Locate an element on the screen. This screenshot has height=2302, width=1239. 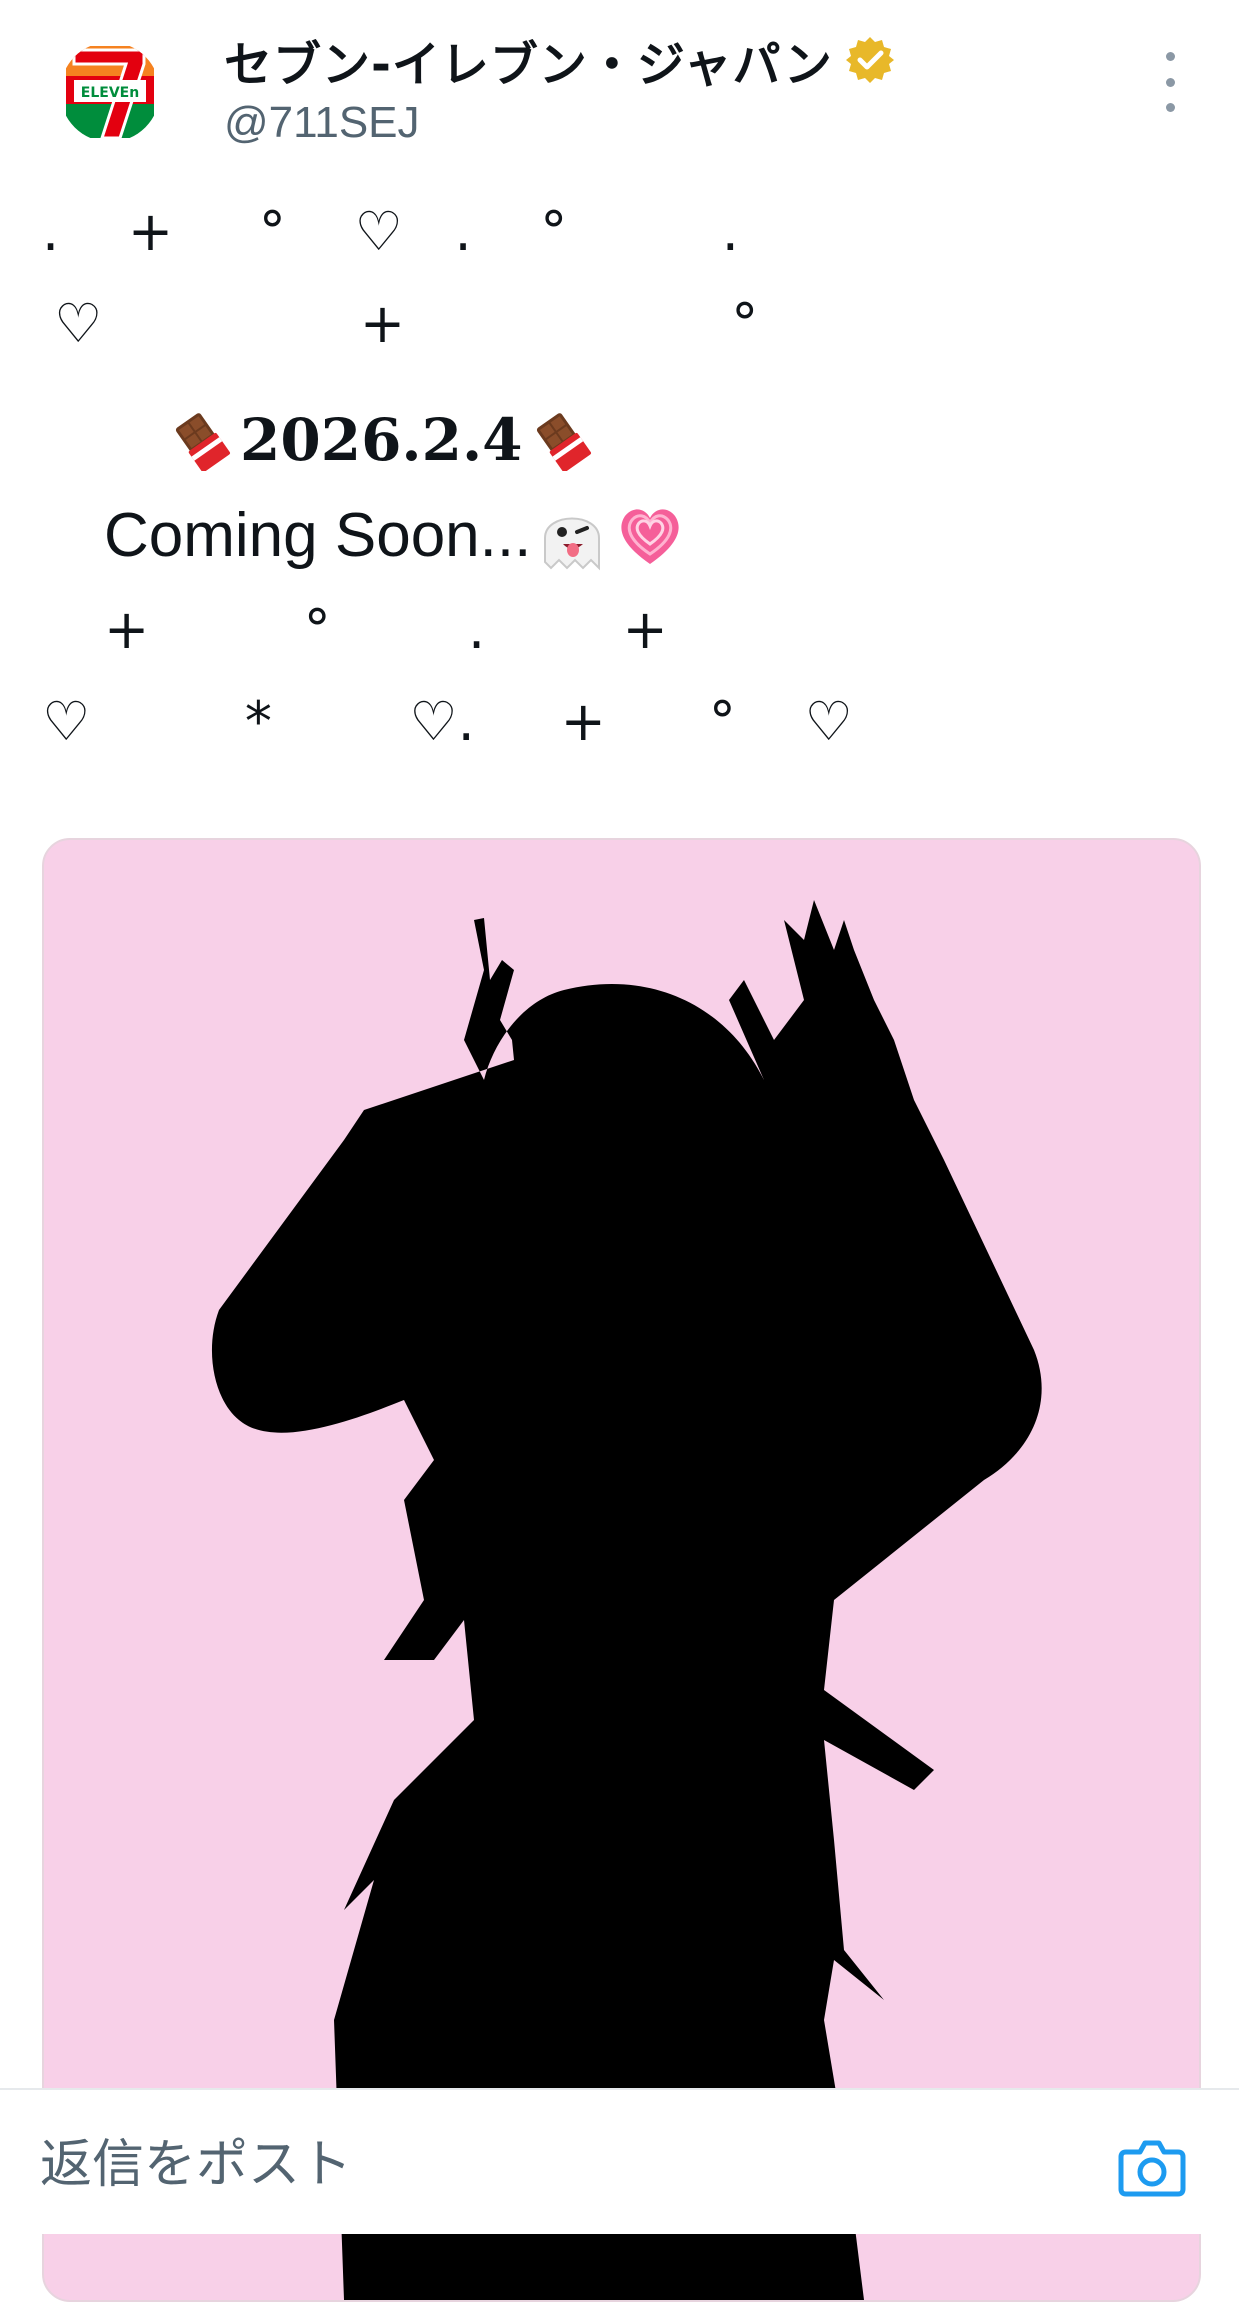
decorative-line-3: + ° . + is located at coordinates (386, 629).